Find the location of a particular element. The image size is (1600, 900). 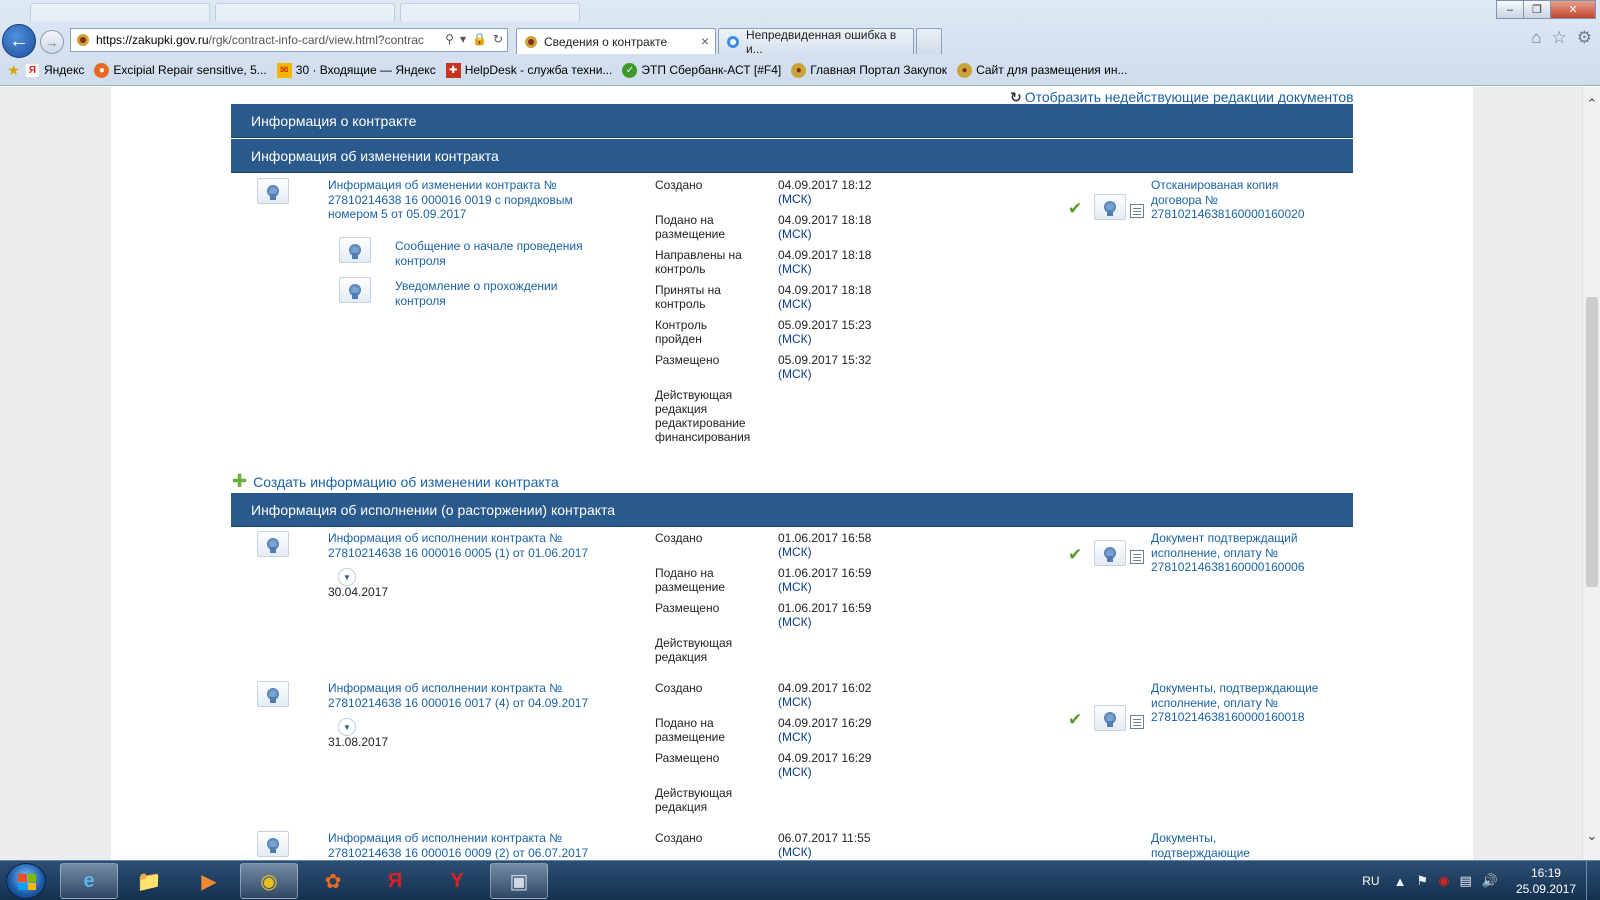

section-contract-changes: Информация об изменении контракта is located at coordinates (792, 156).